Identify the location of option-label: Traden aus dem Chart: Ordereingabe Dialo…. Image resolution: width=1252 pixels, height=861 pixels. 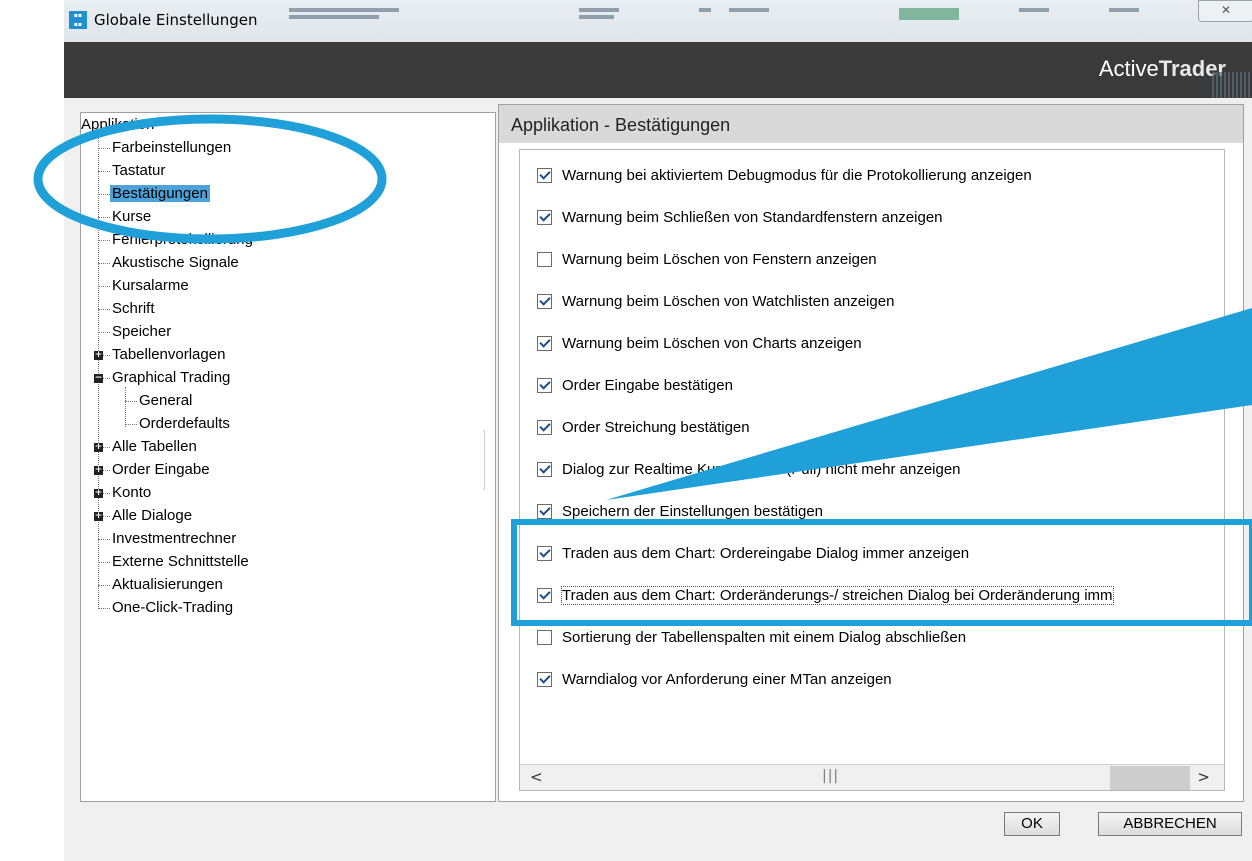
(766, 553).